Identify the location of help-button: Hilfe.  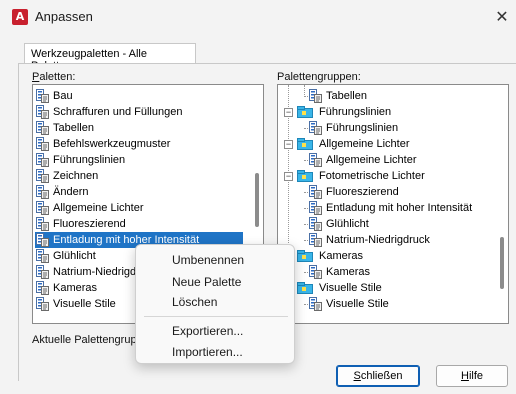
(472, 376).